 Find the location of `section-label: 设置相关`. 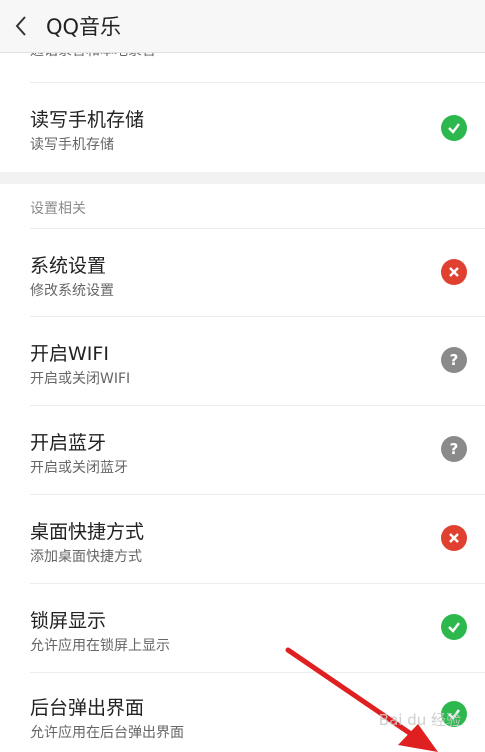

section-label: 设置相关 is located at coordinates (58, 209).